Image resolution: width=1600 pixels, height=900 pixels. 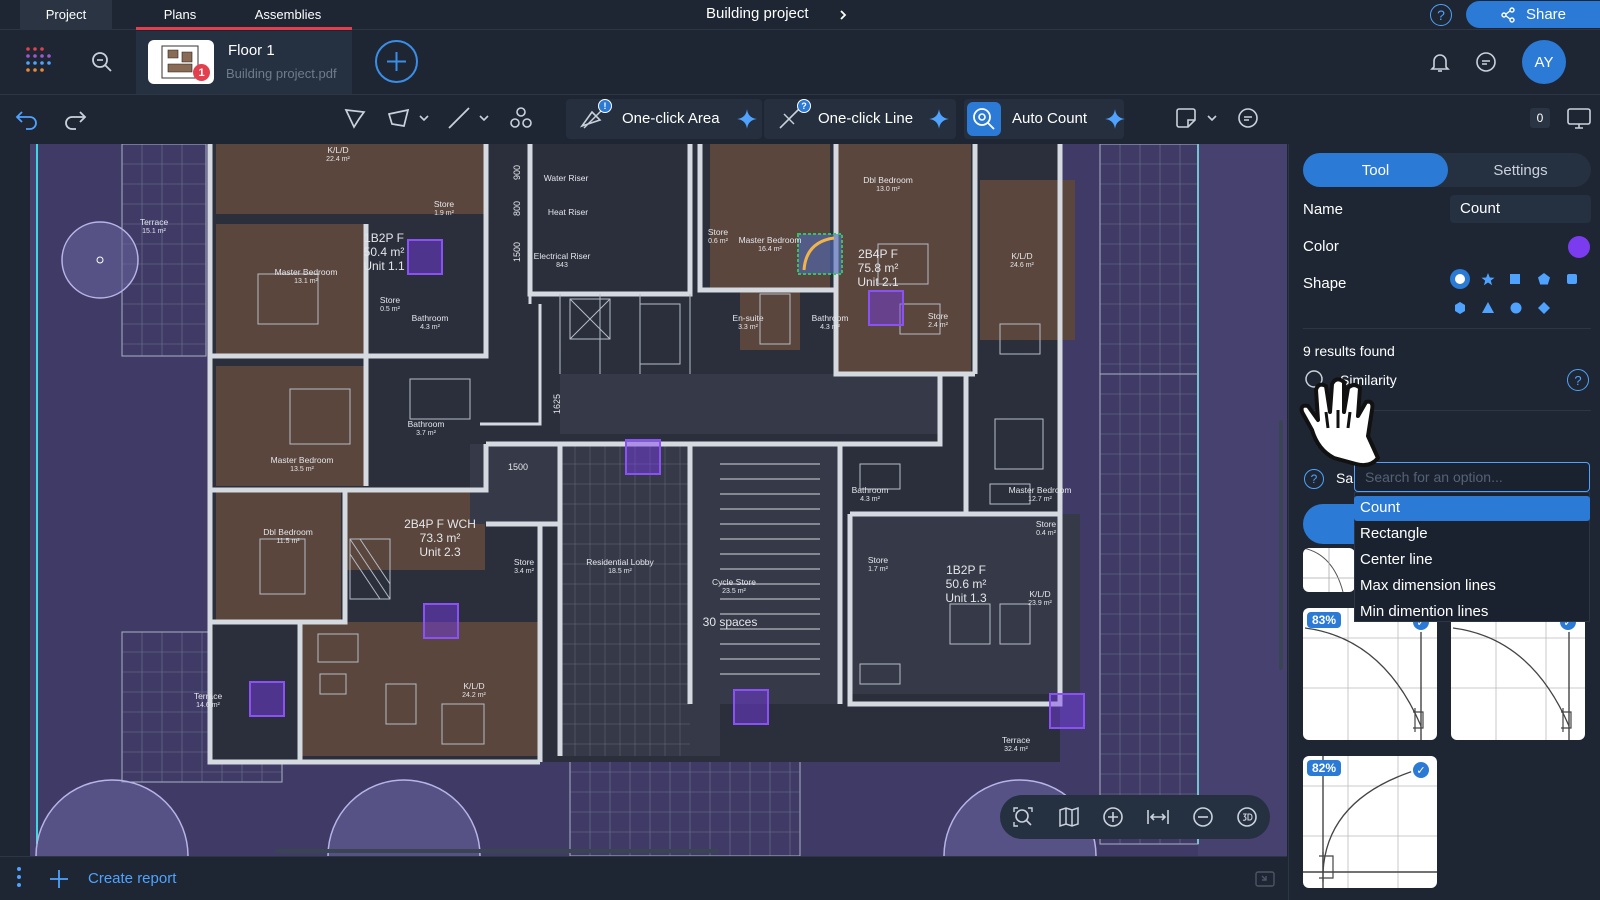 What do you see at coordinates (1472, 560) in the screenshot?
I see `option-center-line: Center line` at bounding box center [1472, 560].